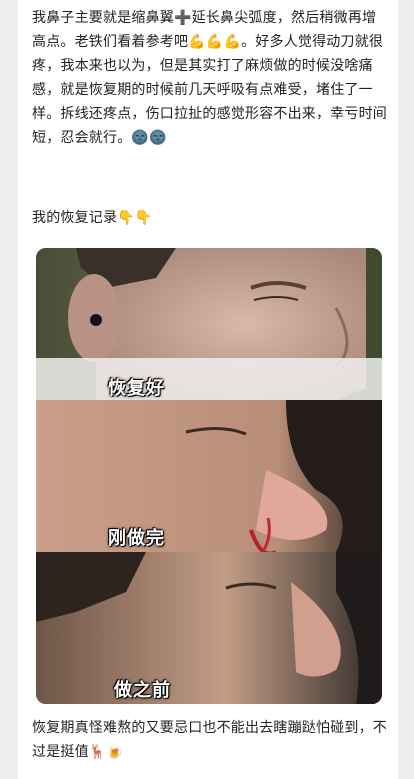 This screenshot has width=414, height=779. What do you see at coordinates (209, 740) in the screenshot?
I see `post-paragraph-conclusion: 恢复期真怪难熬的又要忌口也不能出去瞎蹦跶怕碰到，不过是挺值🦌🍺` at bounding box center [209, 740].